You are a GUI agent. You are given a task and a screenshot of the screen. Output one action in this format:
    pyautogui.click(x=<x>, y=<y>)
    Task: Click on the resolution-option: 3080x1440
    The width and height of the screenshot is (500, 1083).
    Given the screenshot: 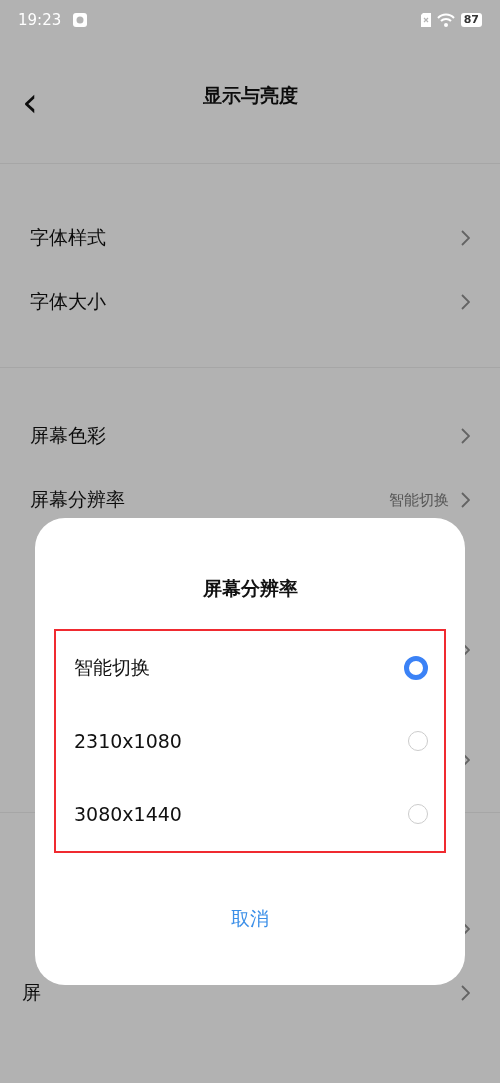 What is the action you would take?
    pyautogui.click(x=251, y=814)
    